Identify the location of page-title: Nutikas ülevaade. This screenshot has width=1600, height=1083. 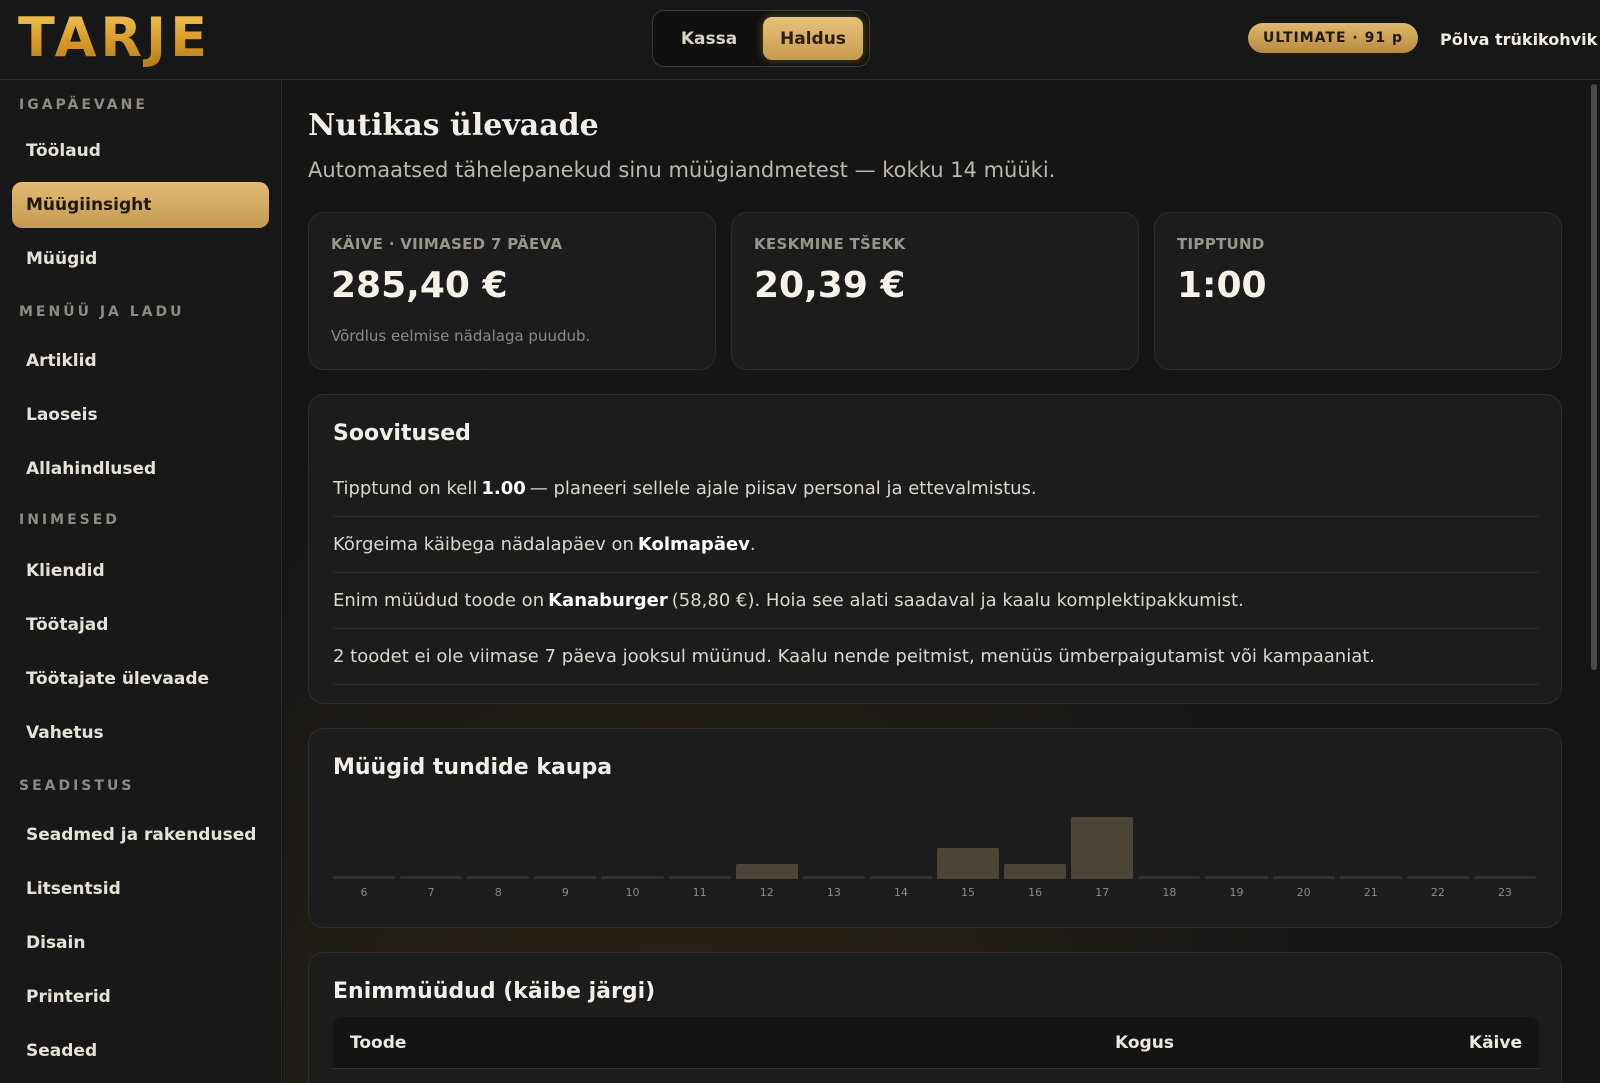
(453, 125).